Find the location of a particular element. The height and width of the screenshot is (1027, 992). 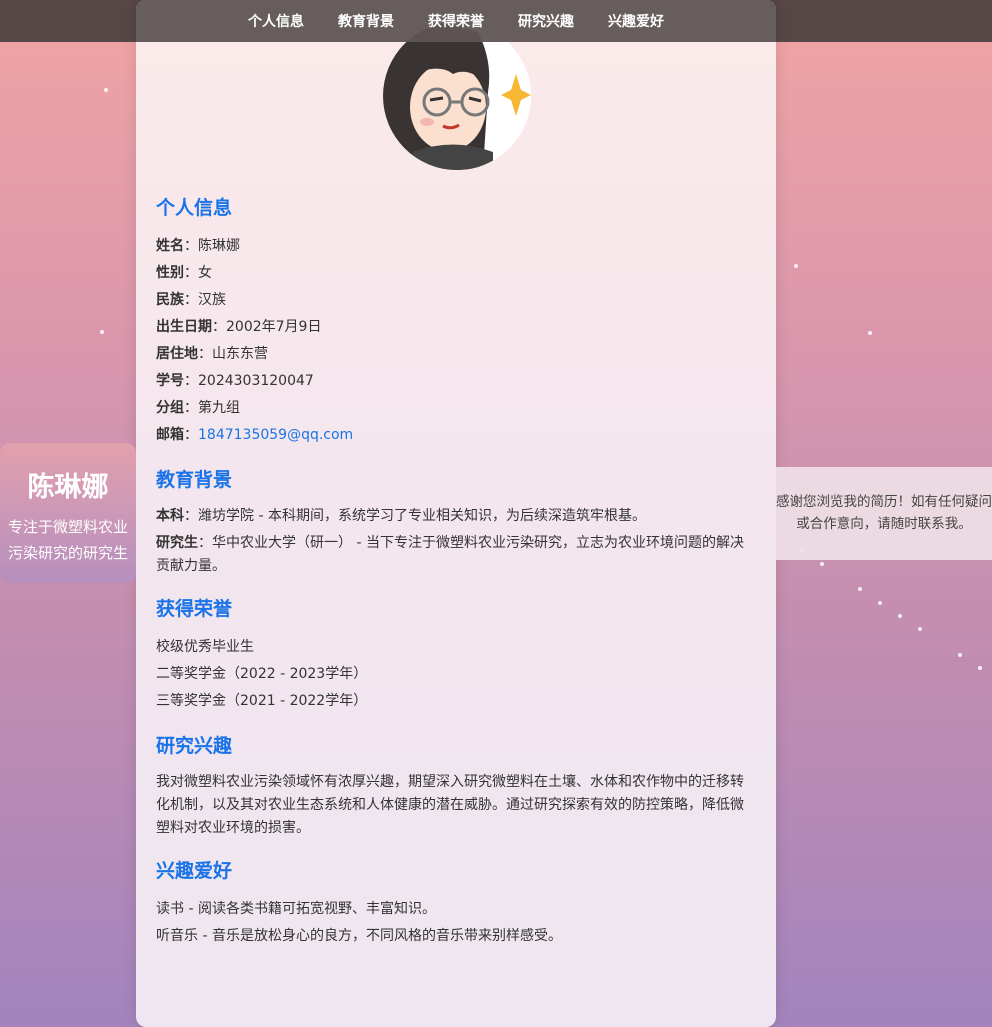

honor-item: 三等奖学金（2021 - 2022学年） is located at coordinates (262, 701).